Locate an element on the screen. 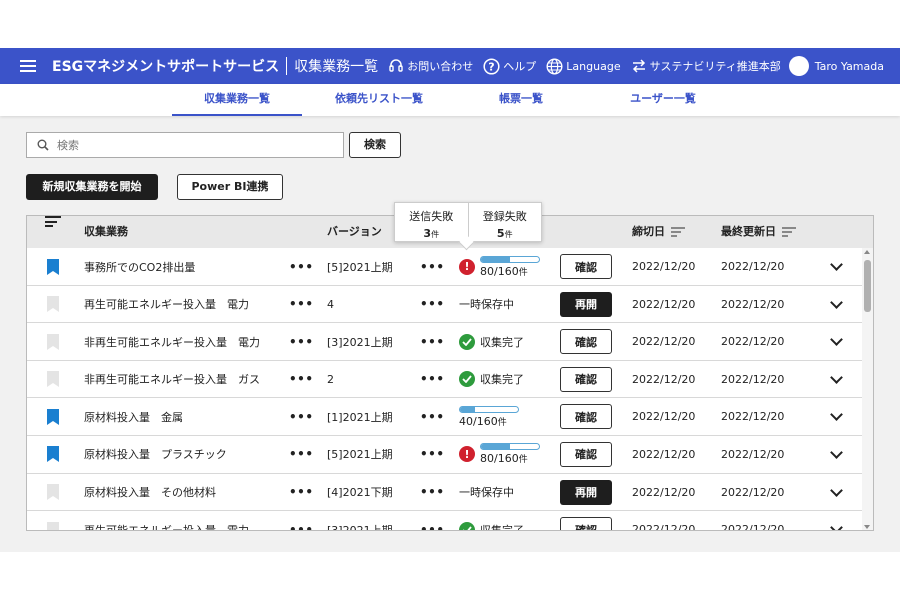 The height and width of the screenshot is (600, 900). scroll-up-icon is located at coordinates (867, 252).